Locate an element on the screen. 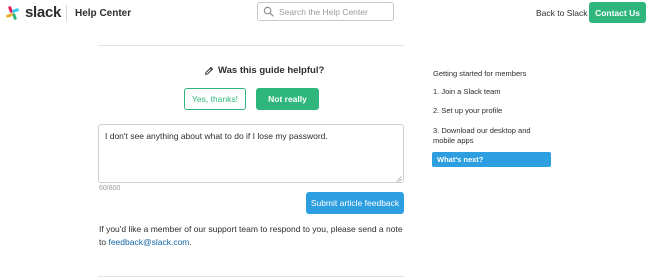 This screenshot has width=650, height=279. sidebar-item-whats-next: What's next? is located at coordinates (491, 159).